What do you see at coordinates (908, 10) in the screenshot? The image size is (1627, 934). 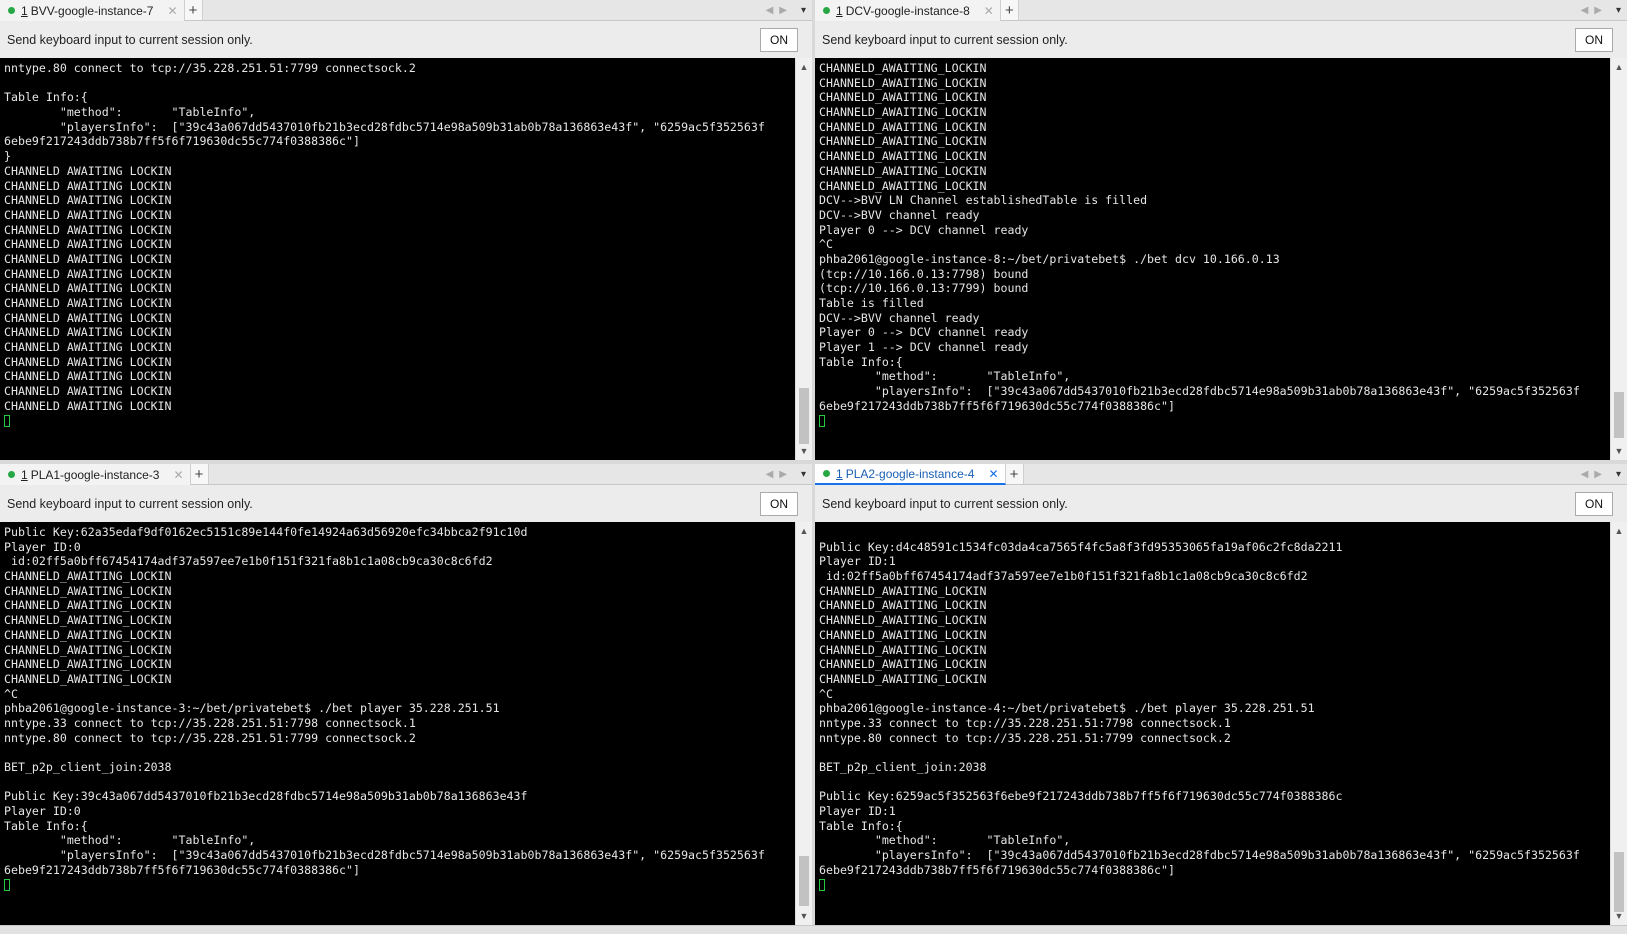 I see `session-tab-dcv: 1 DCV-google-instance-8 ✕` at bounding box center [908, 10].